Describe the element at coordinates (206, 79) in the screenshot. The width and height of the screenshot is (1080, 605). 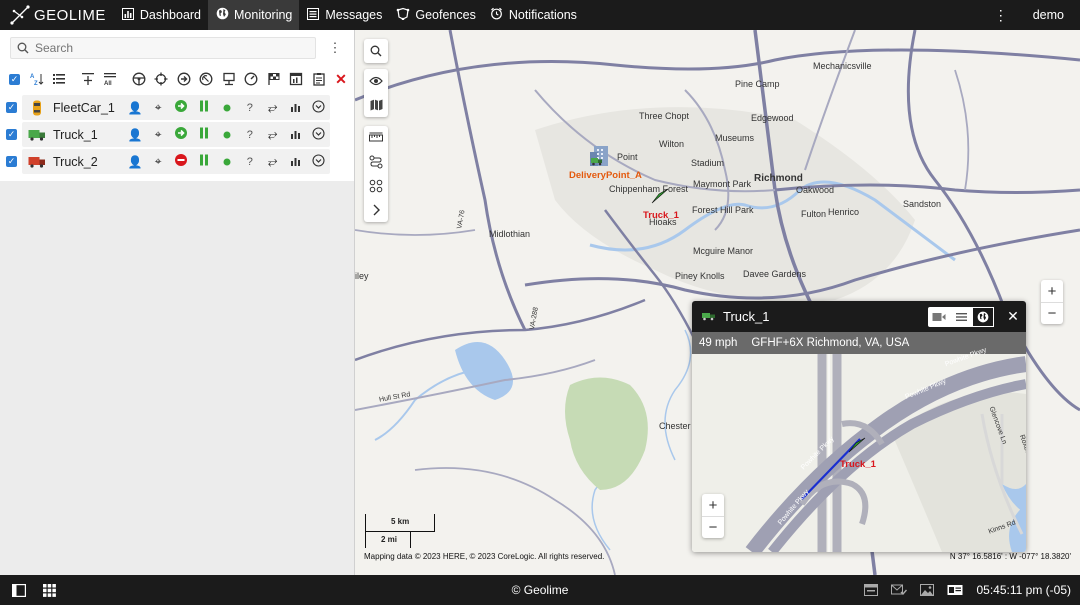
I see `connection-icon` at that location.